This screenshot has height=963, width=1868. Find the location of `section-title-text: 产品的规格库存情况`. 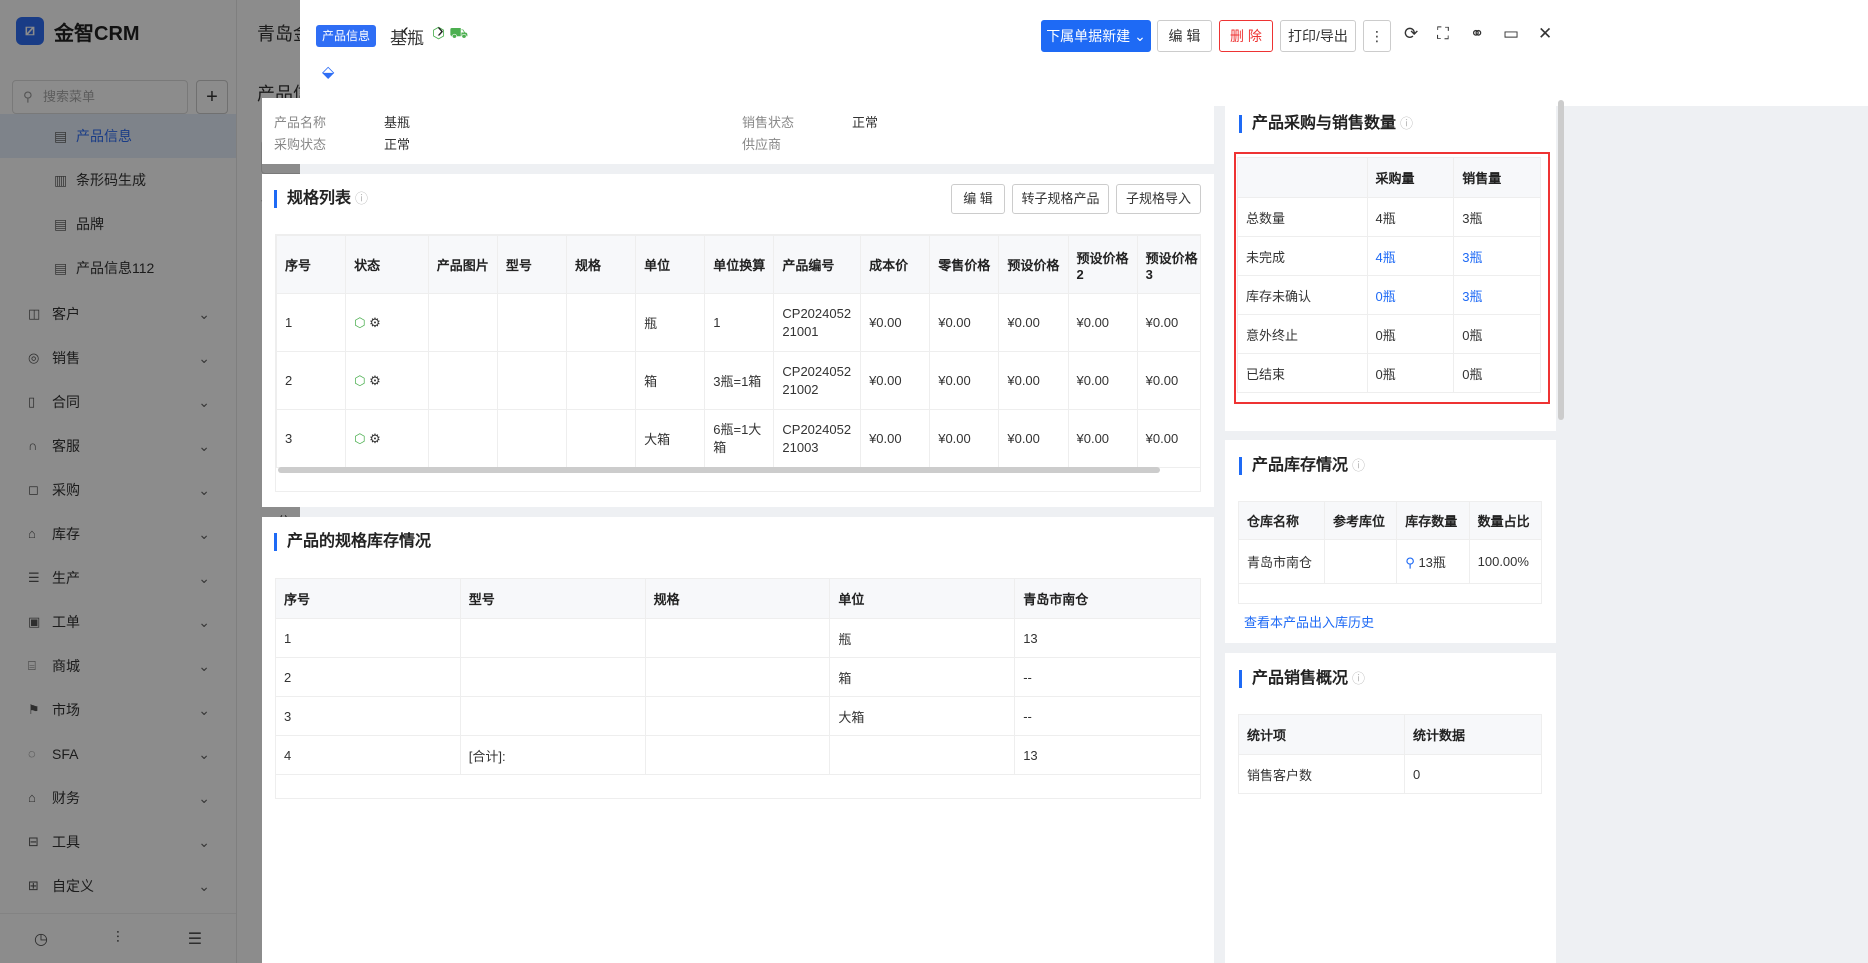

section-title-text: 产品的规格库存情况 is located at coordinates (359, 541).